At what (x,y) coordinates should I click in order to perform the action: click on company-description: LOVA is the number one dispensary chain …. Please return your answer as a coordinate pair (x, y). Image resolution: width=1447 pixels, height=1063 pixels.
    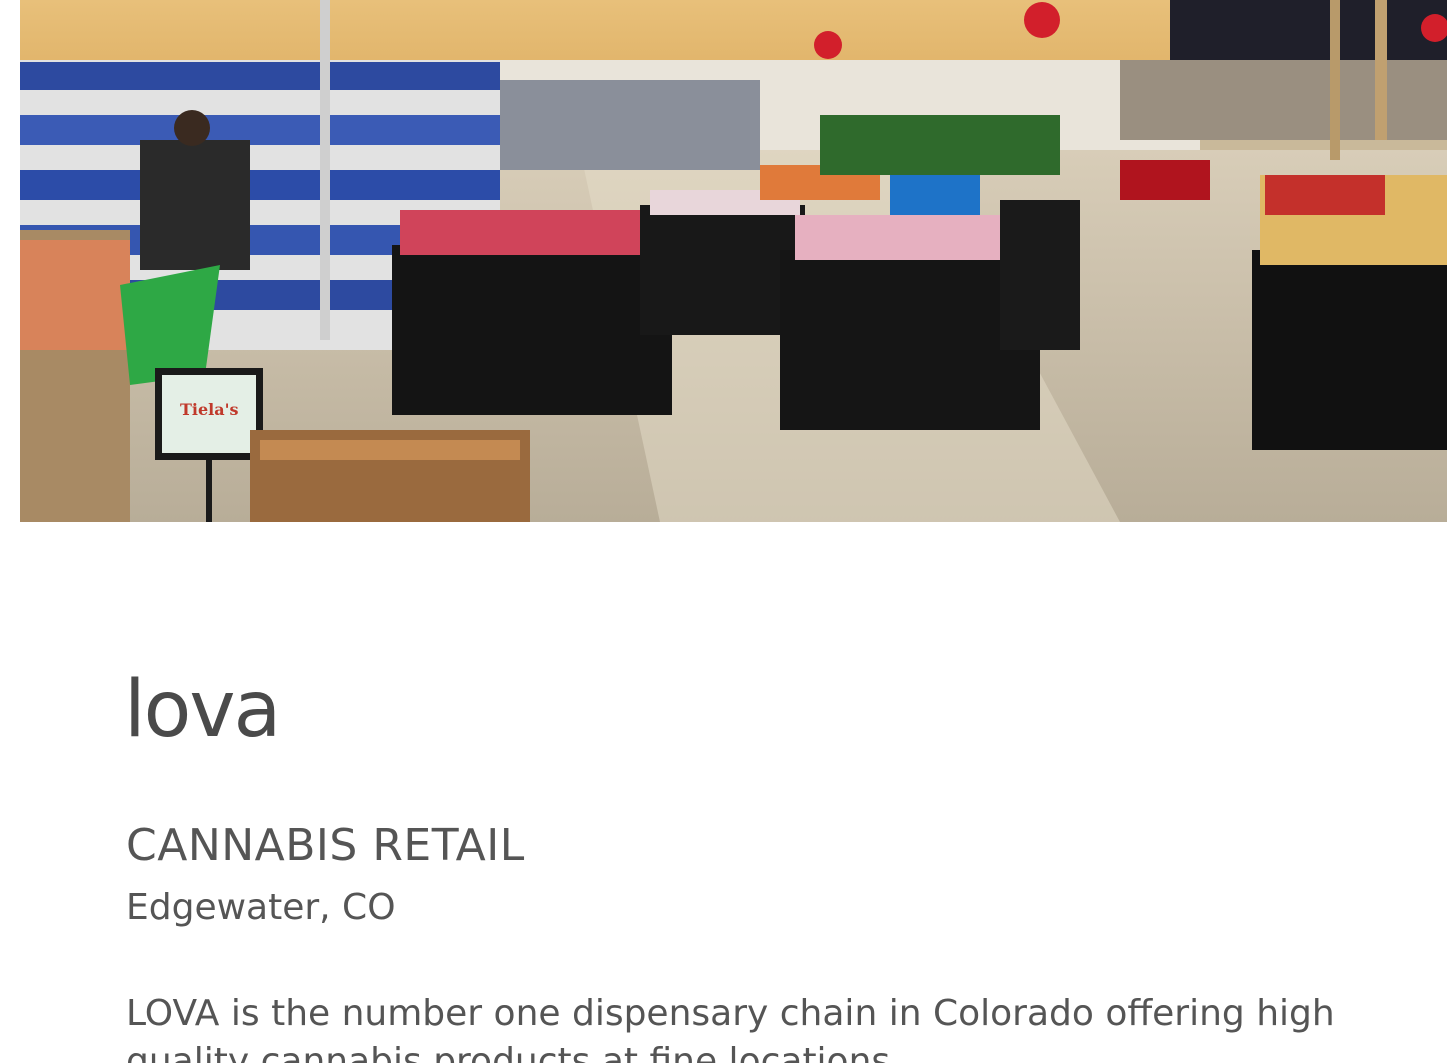
    Looking at the image, I should click on (730, 1028).